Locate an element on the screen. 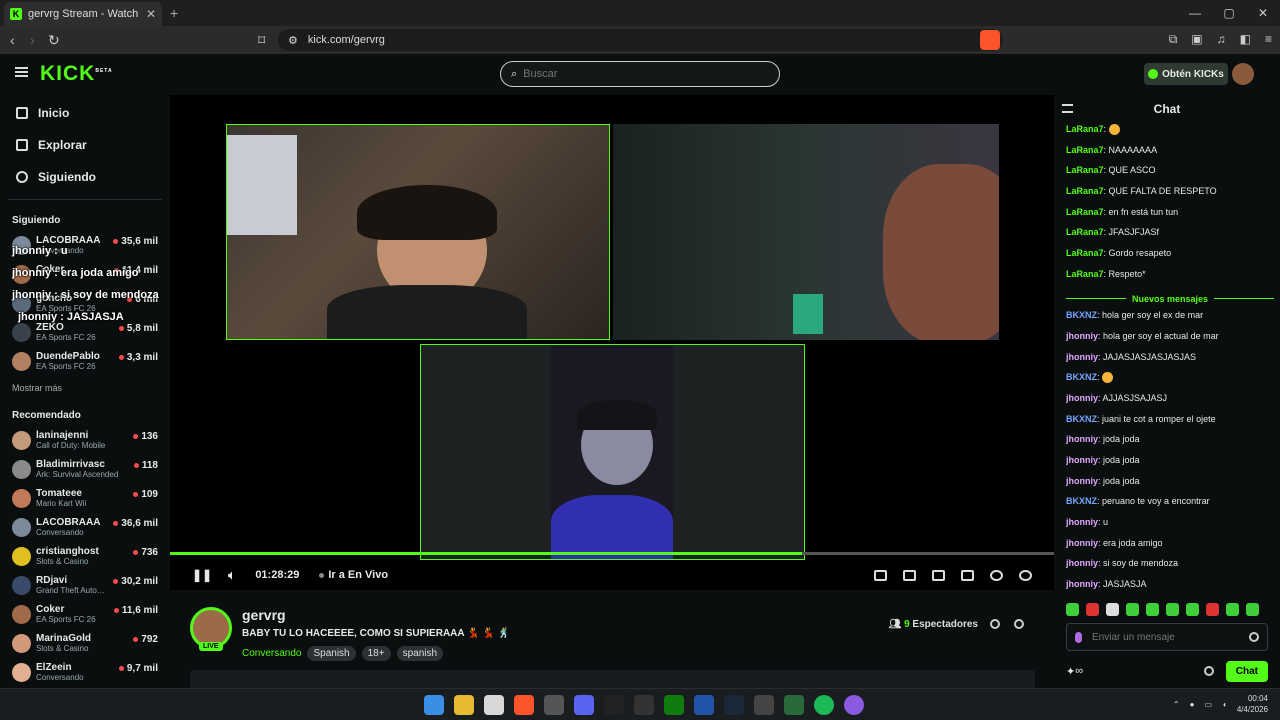 The image size is (1280, 720). discord-icon is located at coordinates (584, 705).